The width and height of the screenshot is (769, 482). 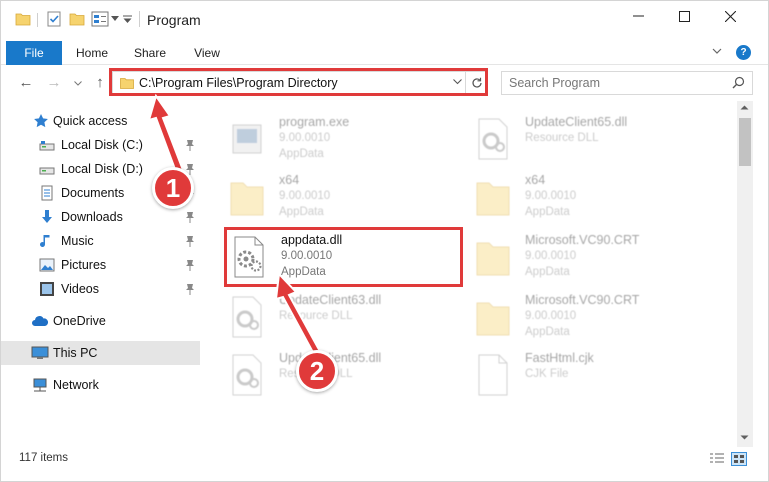 I want to click on item-count: 117 items, so click(x=44, y=458).